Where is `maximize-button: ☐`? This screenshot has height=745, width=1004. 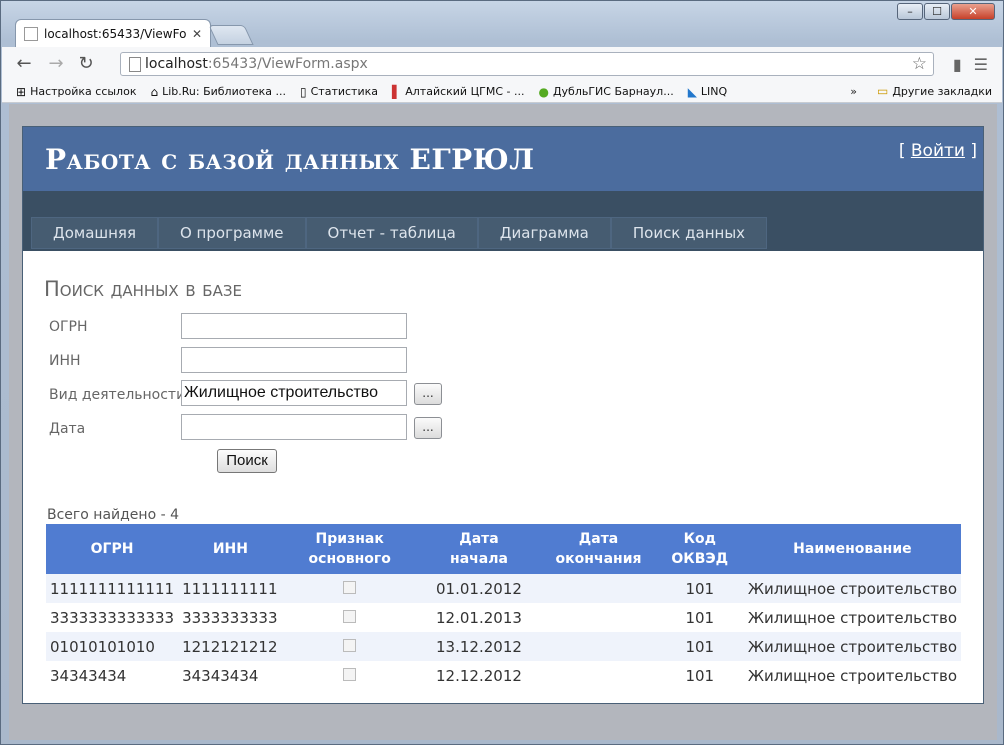
maximize-button: ☐ is located at coordinates (937, 11).